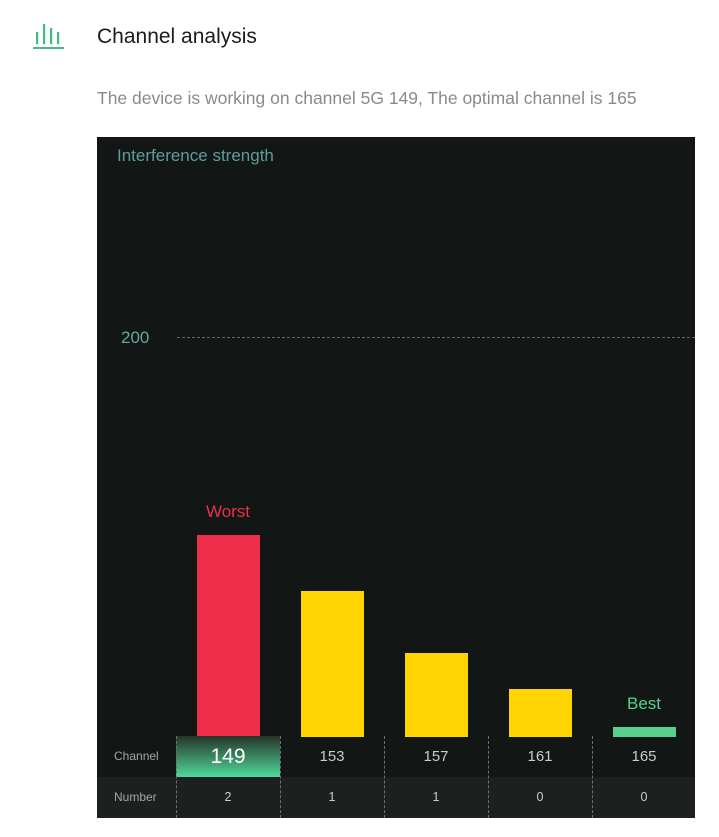 This screenshot has height=837, width=719. What do you see at coordinates (135, 337) in the screenshot?
I see `y-tick-200: 200` at bounding box center [135, 337].